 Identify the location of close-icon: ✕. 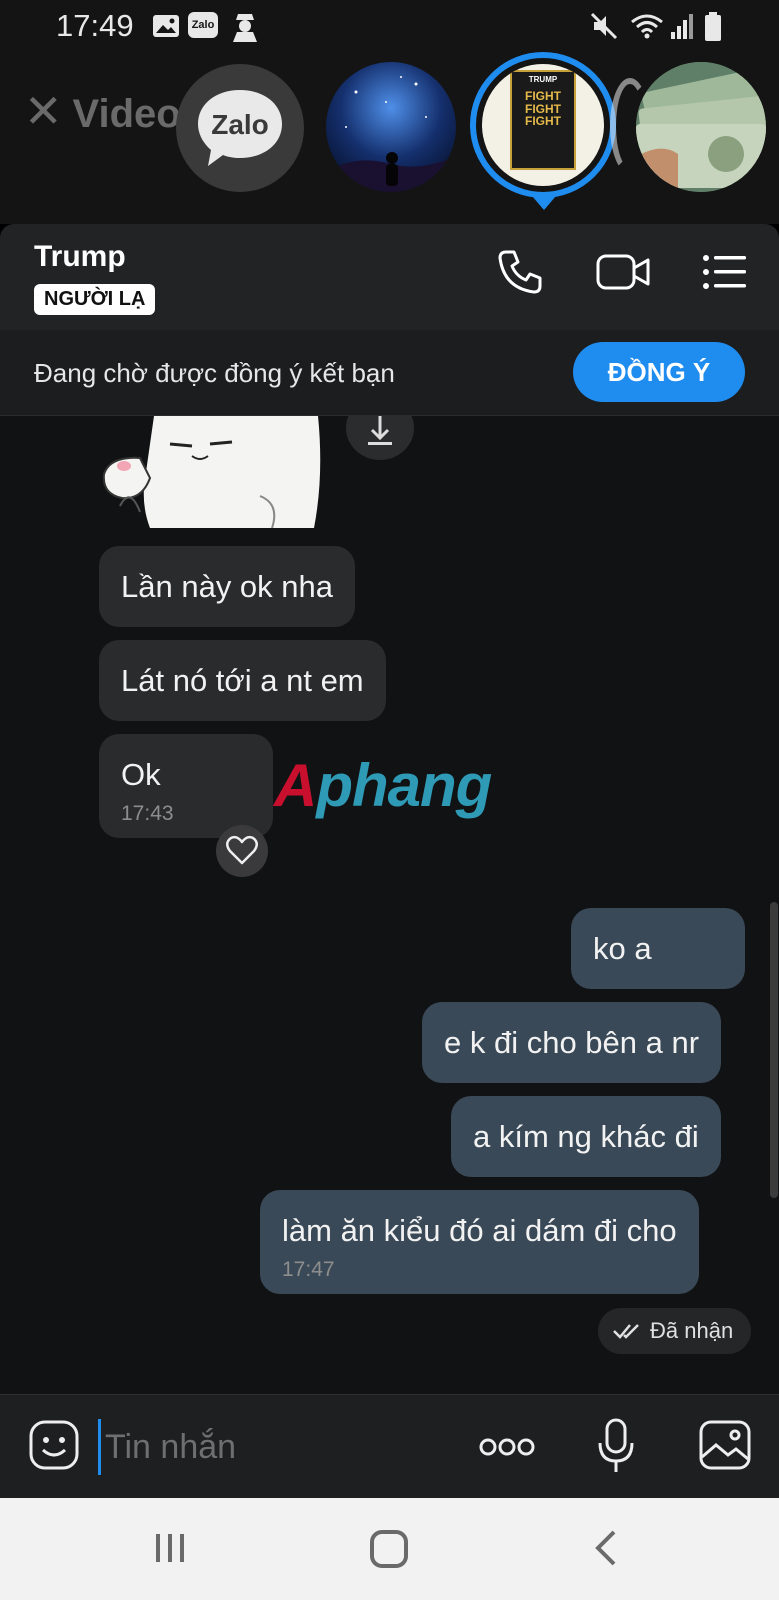
(43, 111).